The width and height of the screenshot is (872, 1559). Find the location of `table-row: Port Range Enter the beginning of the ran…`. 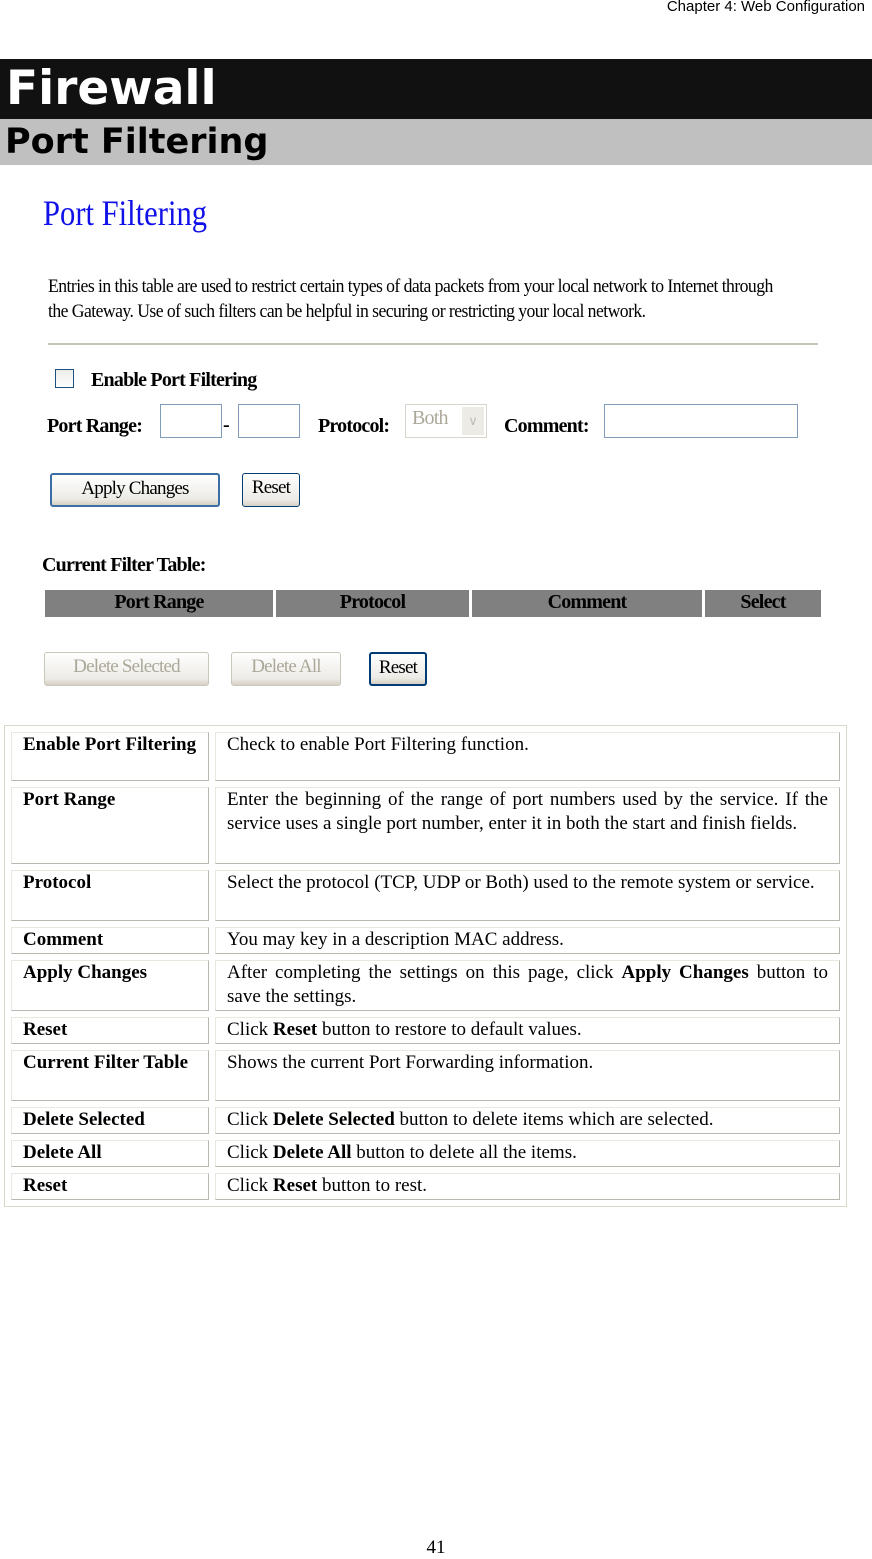

table-row: Port Range Enter the beginning of the ran… is located at coordinates (425, 825).